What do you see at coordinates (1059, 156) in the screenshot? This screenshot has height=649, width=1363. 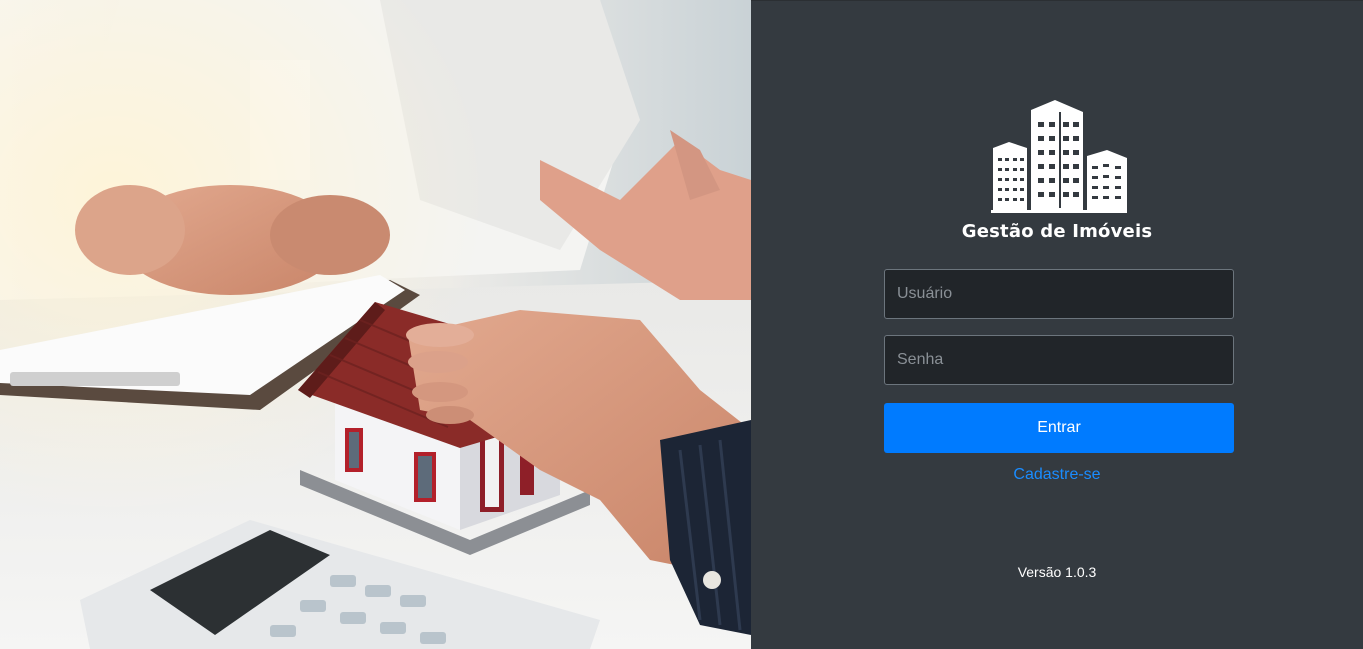 I see `buildings-logo-icon` at bounding box center [1059, 156].